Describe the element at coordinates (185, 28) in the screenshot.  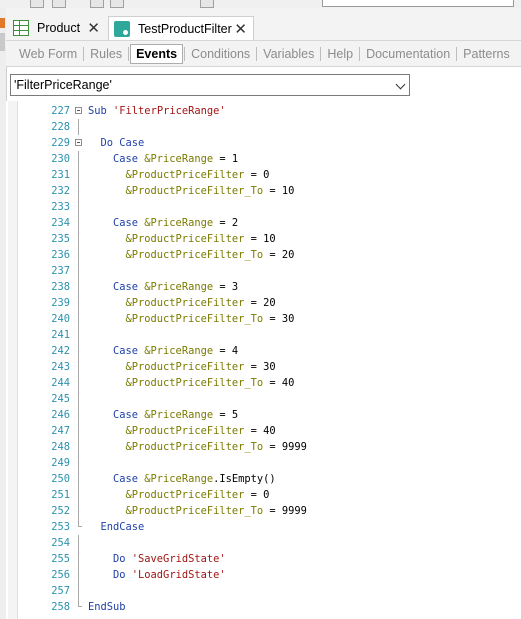
I see `tab-label: TestProductFilter` at that location.